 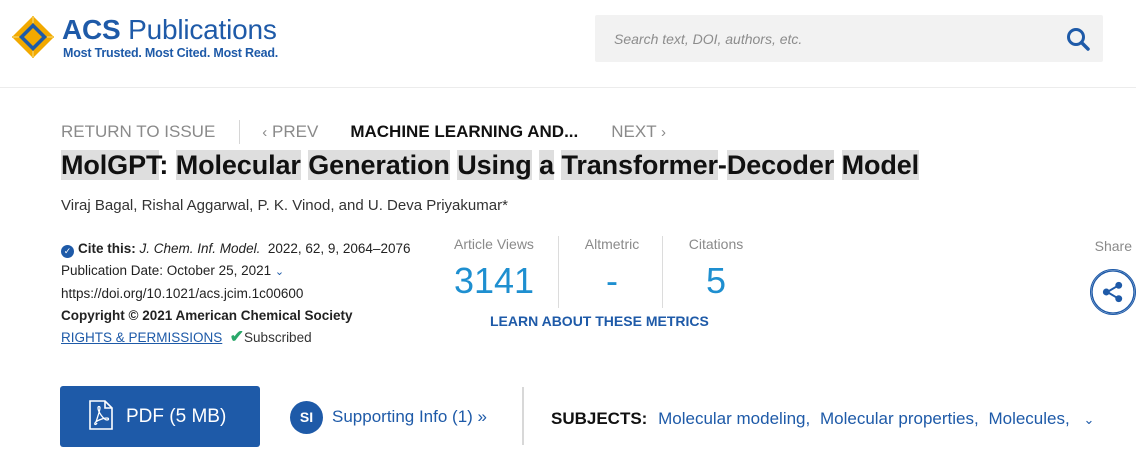 What do you see at coordinates (880, 165) in the screenshot?
I see `title-word: Model` at bounding box center [880, 165].